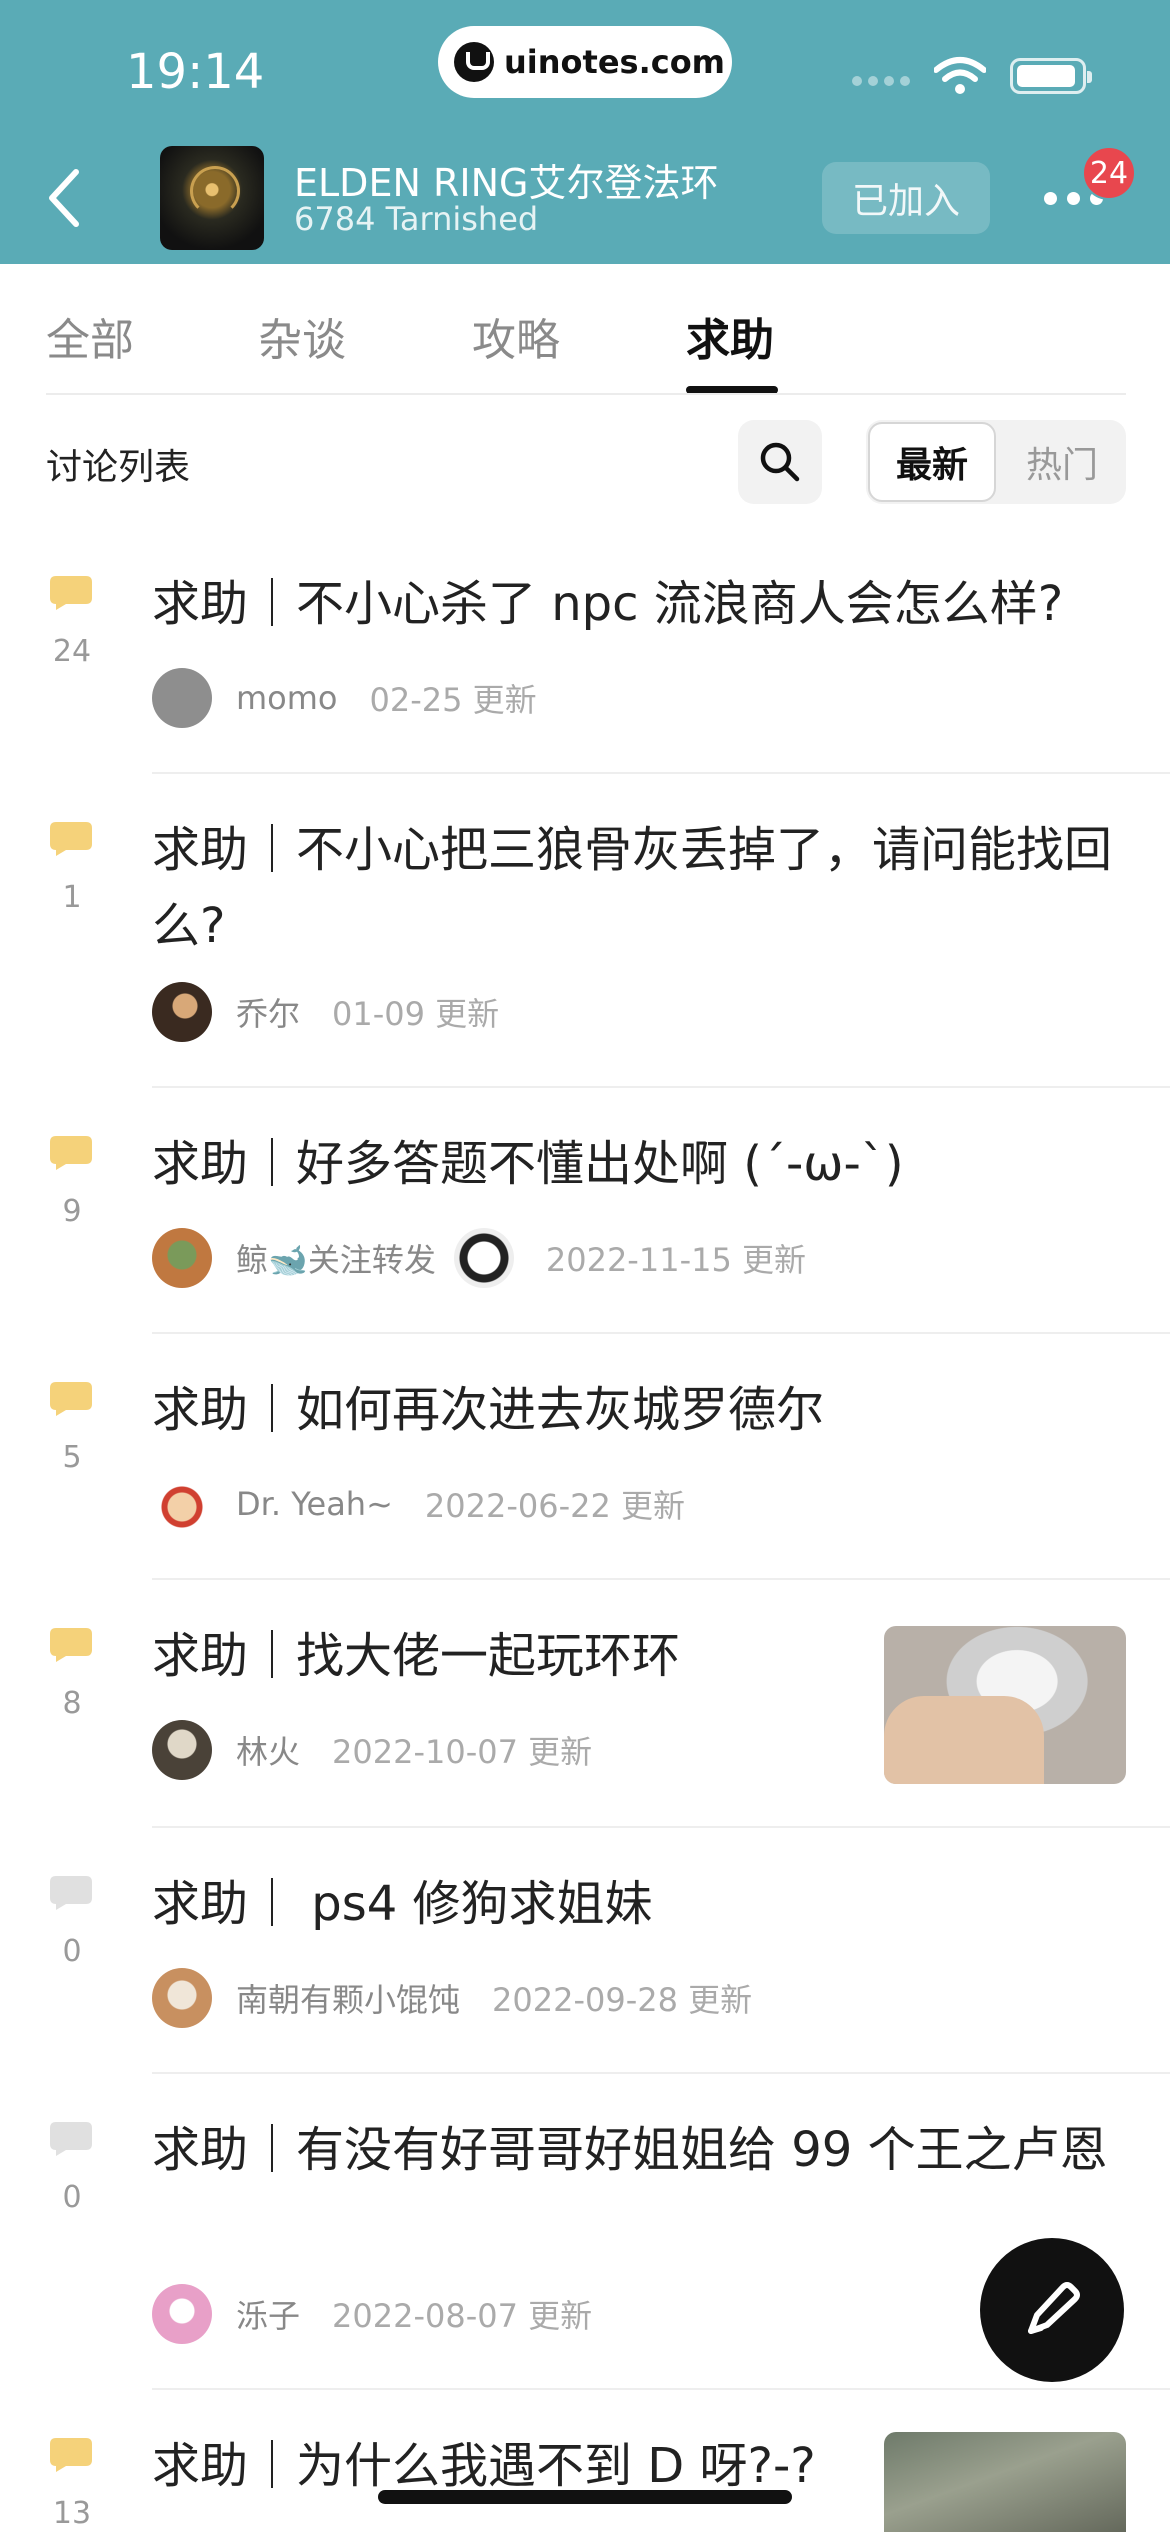 This screenshot has width=1170, height=2532. Describe the element at coordinates (462, 2316) in the screenshot. I see `post-time: 2022-08-07 更新` at that location.